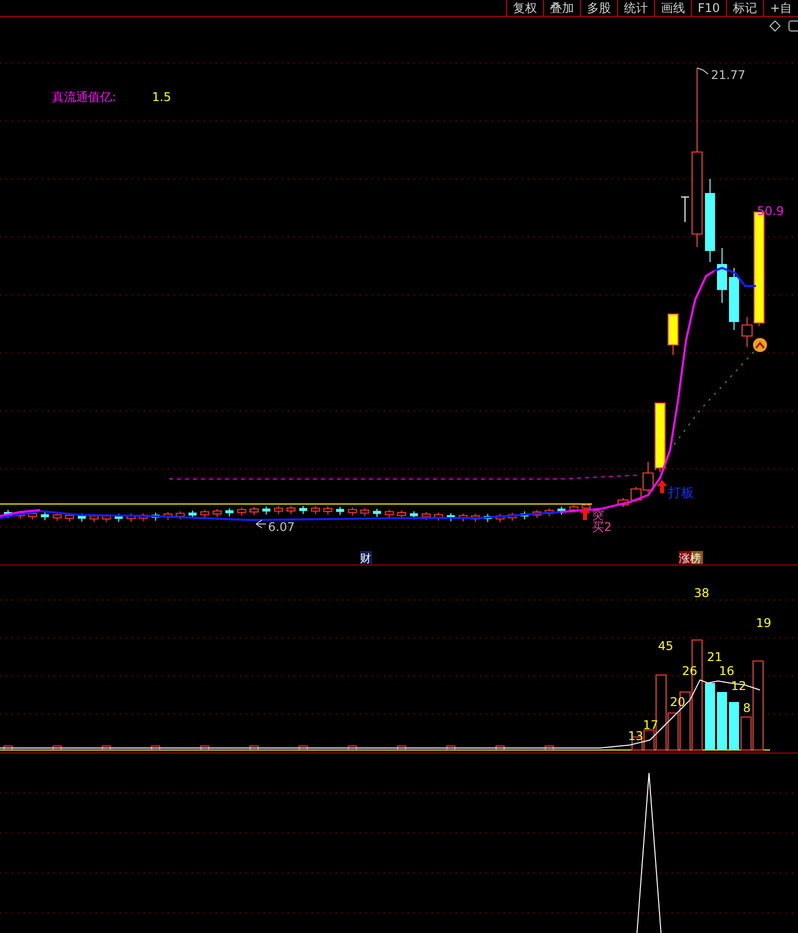 This screenshot has height=933, width=798. What do you see at coordinates (775, 26) in the screenshot?
I see `diamond-icon` at bounding box center [775, 26].